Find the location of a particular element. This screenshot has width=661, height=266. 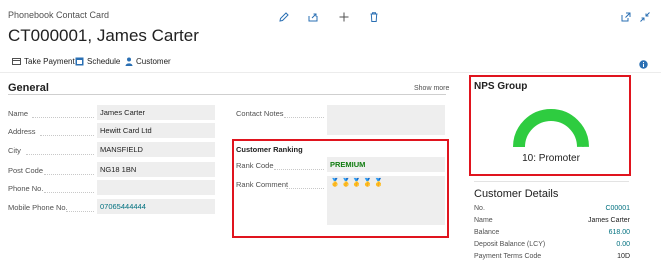

schedule-icon is located at coordinates (79, 61).